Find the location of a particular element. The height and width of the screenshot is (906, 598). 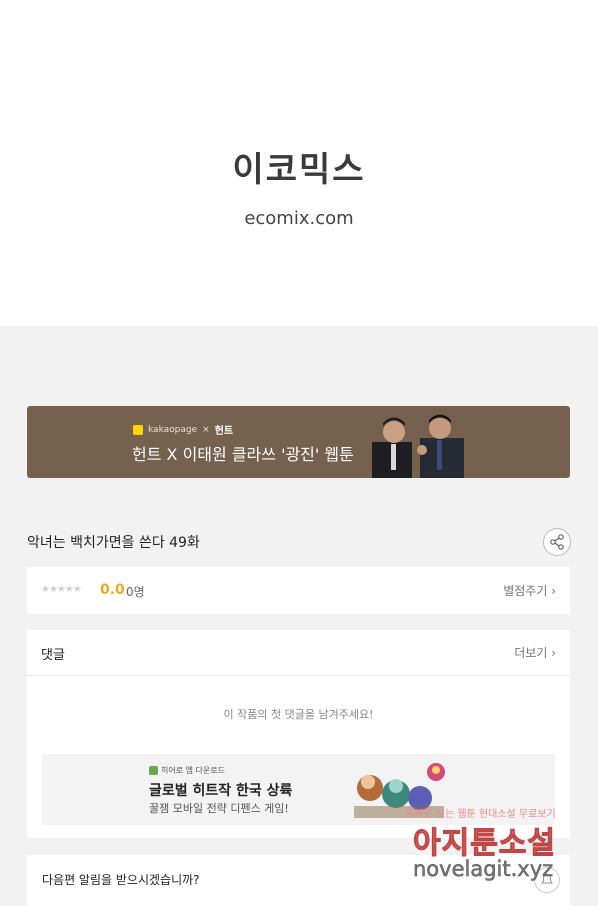

share-button is located at coordinates (557, 542).